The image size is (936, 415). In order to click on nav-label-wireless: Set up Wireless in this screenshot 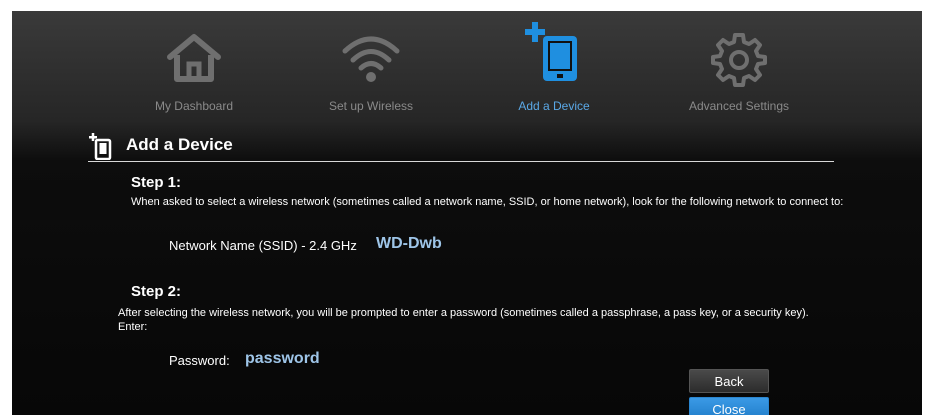, I will do `click(371, 106)`.